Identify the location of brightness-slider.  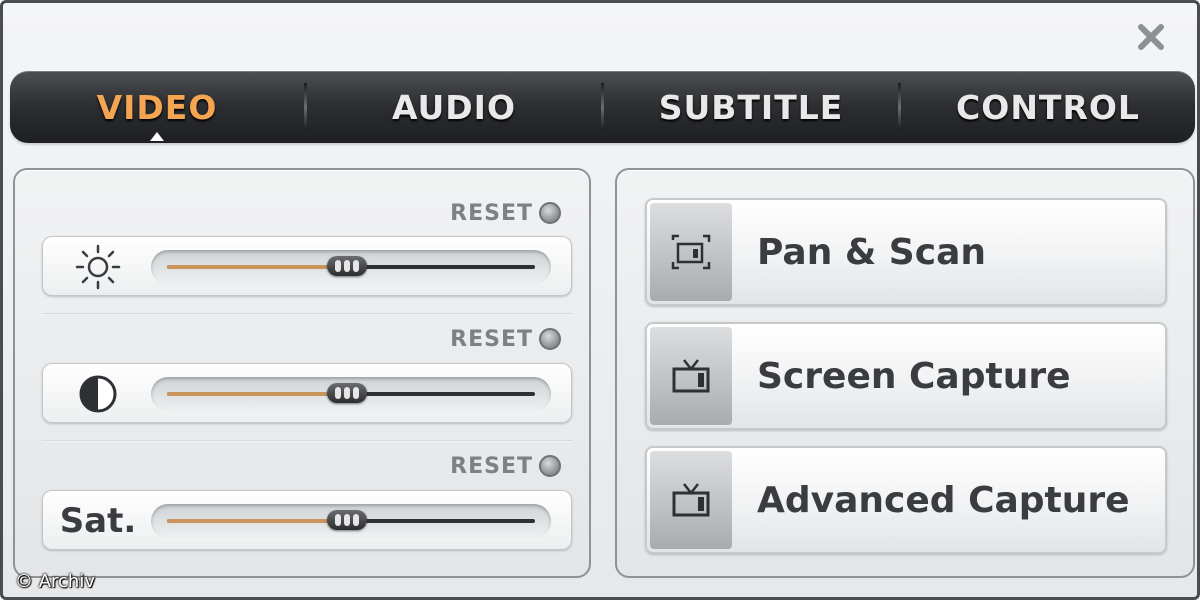
(351, 267).